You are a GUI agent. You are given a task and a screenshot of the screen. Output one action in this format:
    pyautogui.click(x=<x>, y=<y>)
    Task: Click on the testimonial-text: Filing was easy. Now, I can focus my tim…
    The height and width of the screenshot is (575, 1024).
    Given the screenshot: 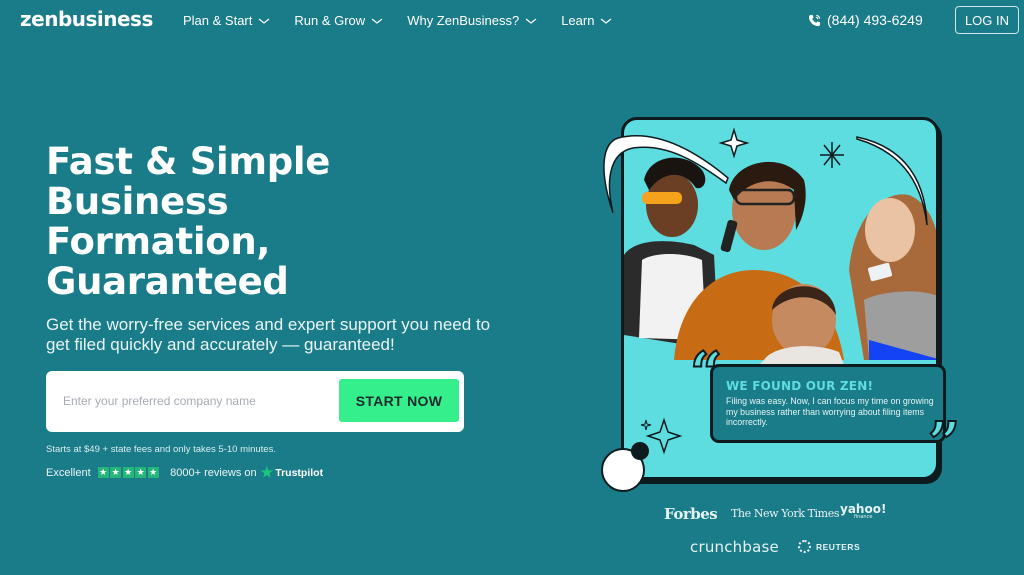 What is the action you would take?
    pyautogui.click(x=830, y=411)
    